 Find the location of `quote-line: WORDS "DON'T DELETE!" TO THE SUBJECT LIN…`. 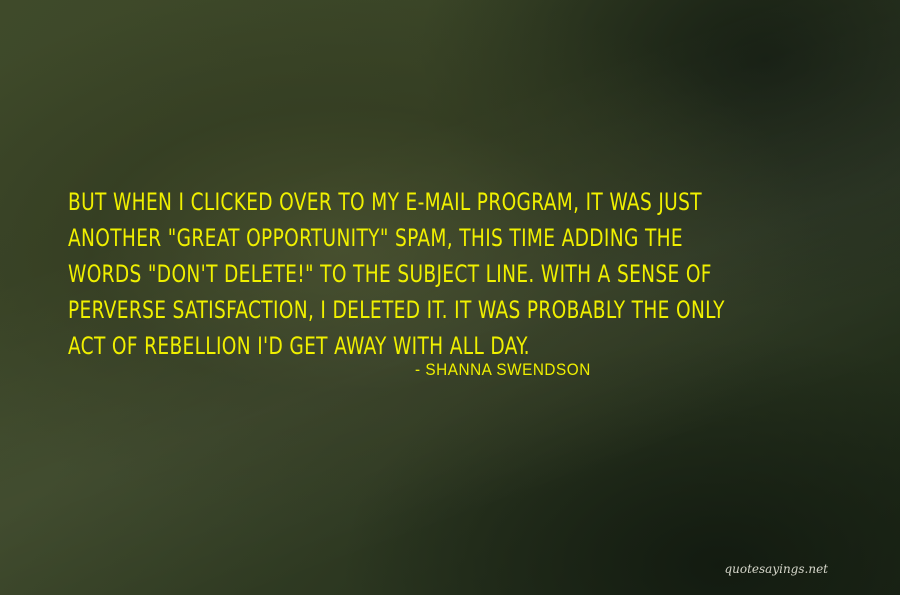

quote-line: WORDS "DON'T DELETE!" TO THE SUBJECT LIN… is located at coordinates (390, 274).